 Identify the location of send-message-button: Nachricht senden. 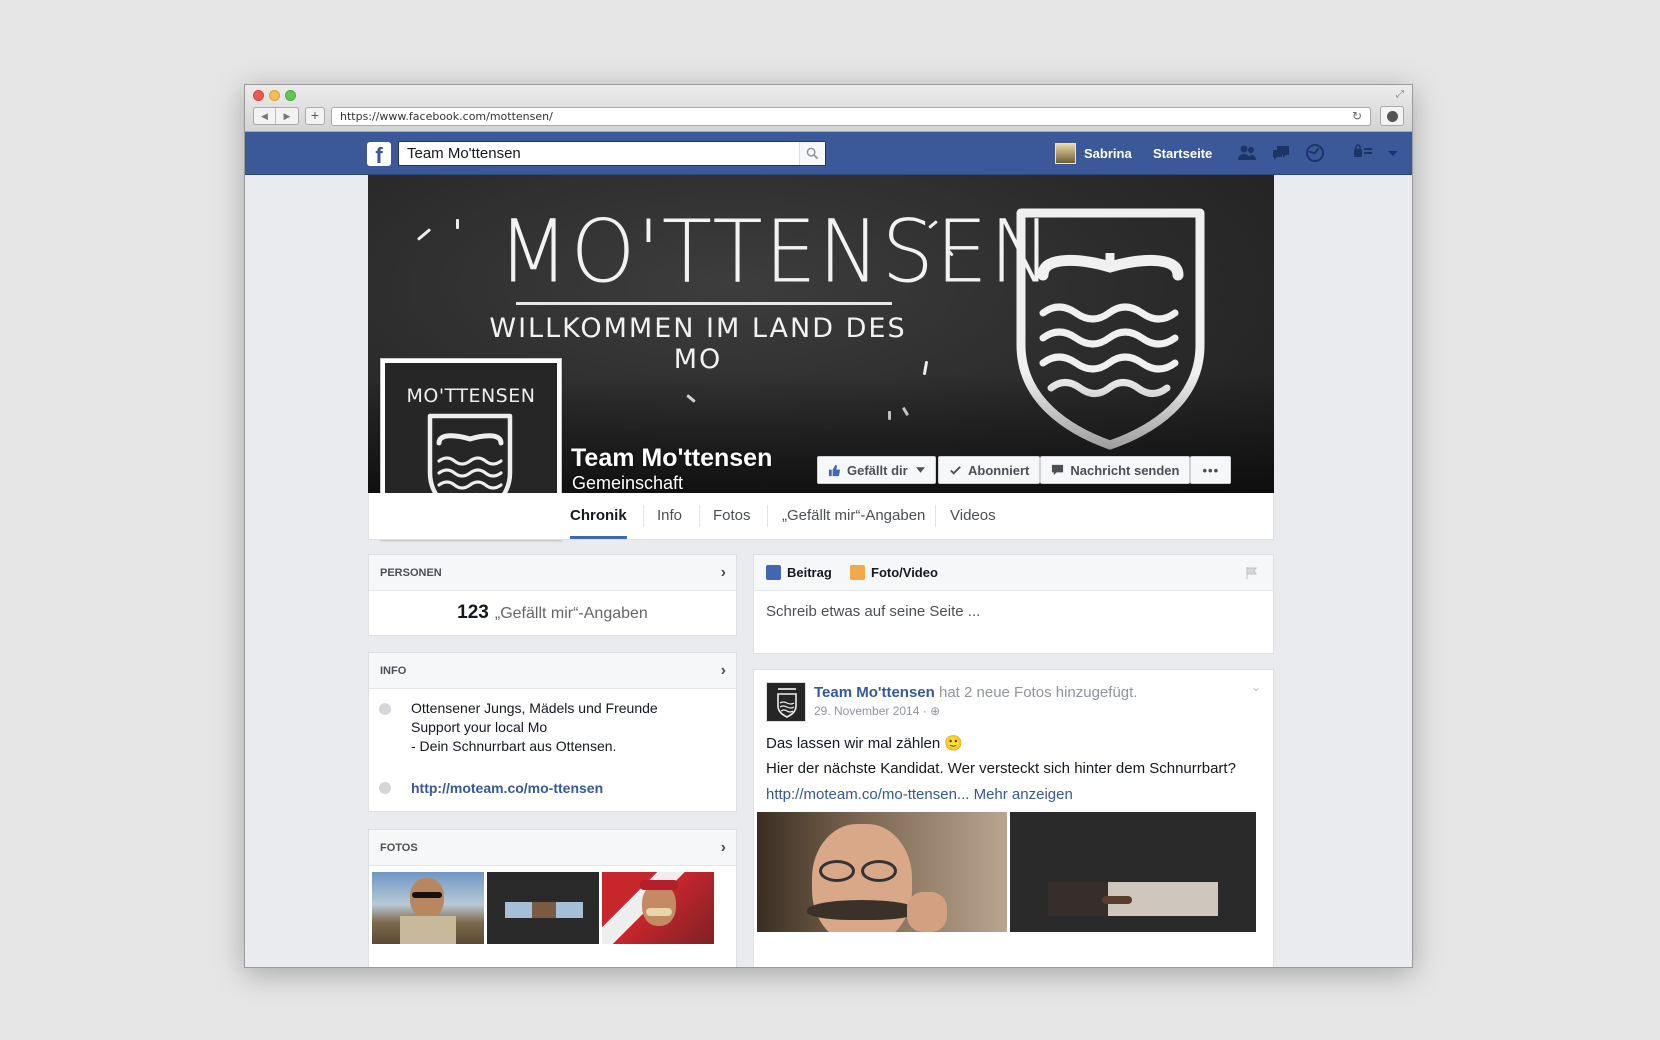
(1115, 470).